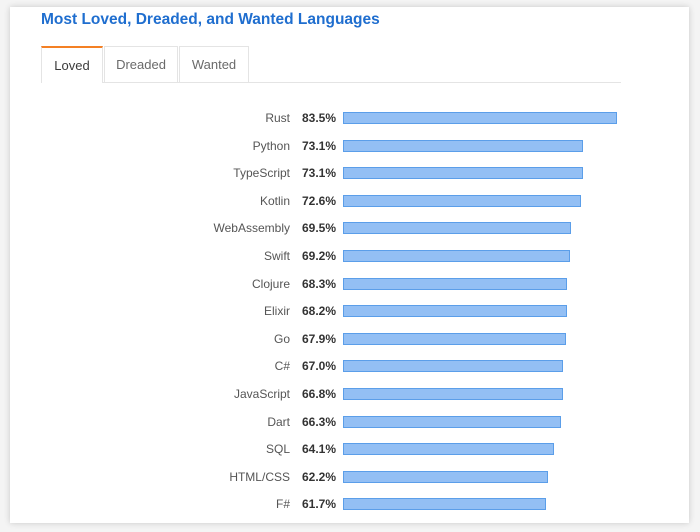  I want to click on bar-row: Rust 83.5%, so click(350, 118).